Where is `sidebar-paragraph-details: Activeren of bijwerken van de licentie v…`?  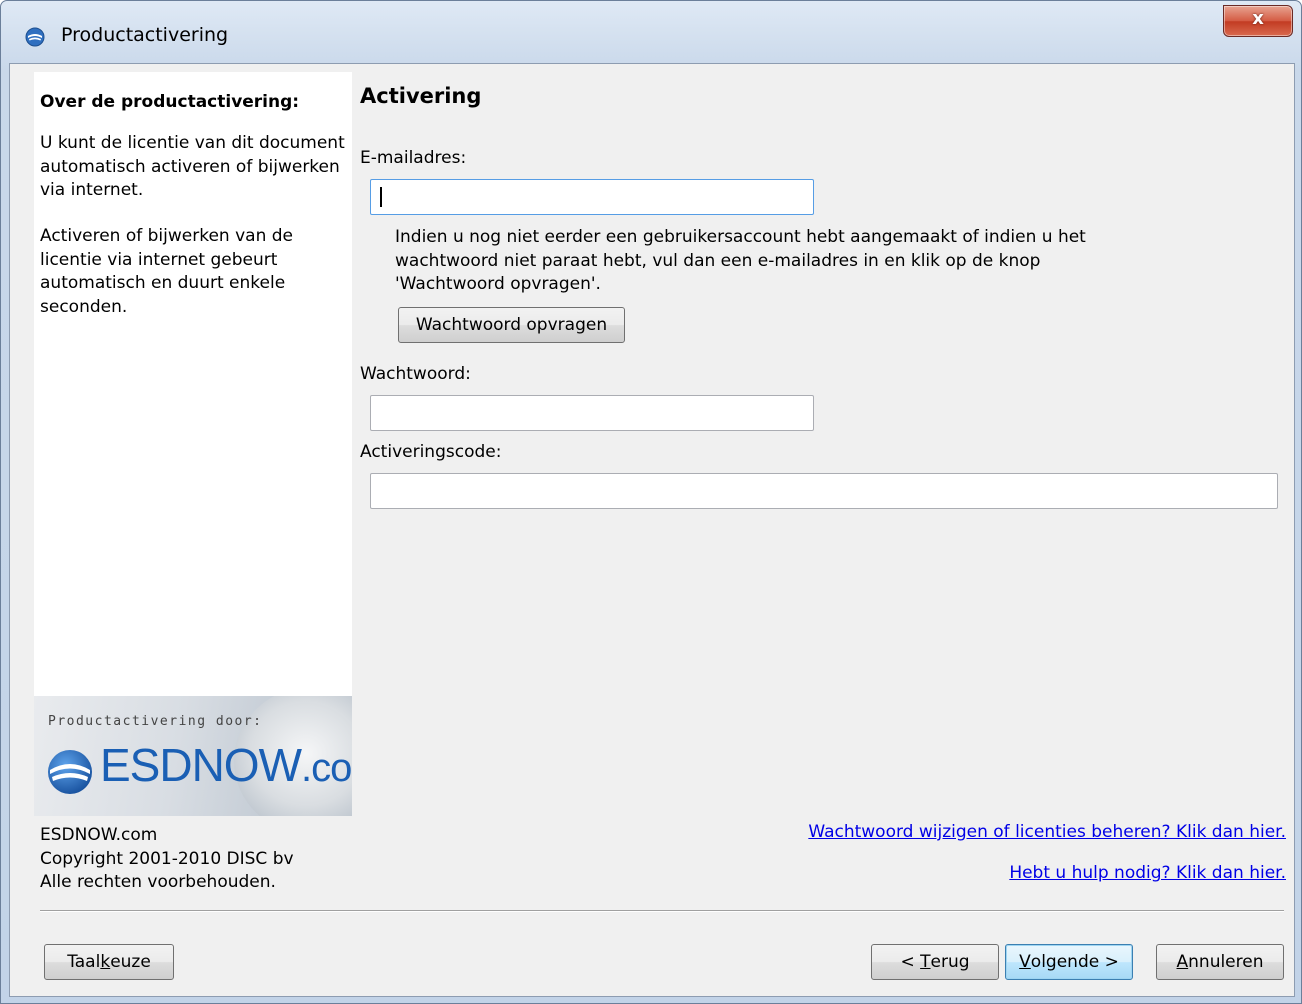
sidebar-paragraph-details: Activeren of bijwerken van de licentie v… is located at coordinates (166, 271).